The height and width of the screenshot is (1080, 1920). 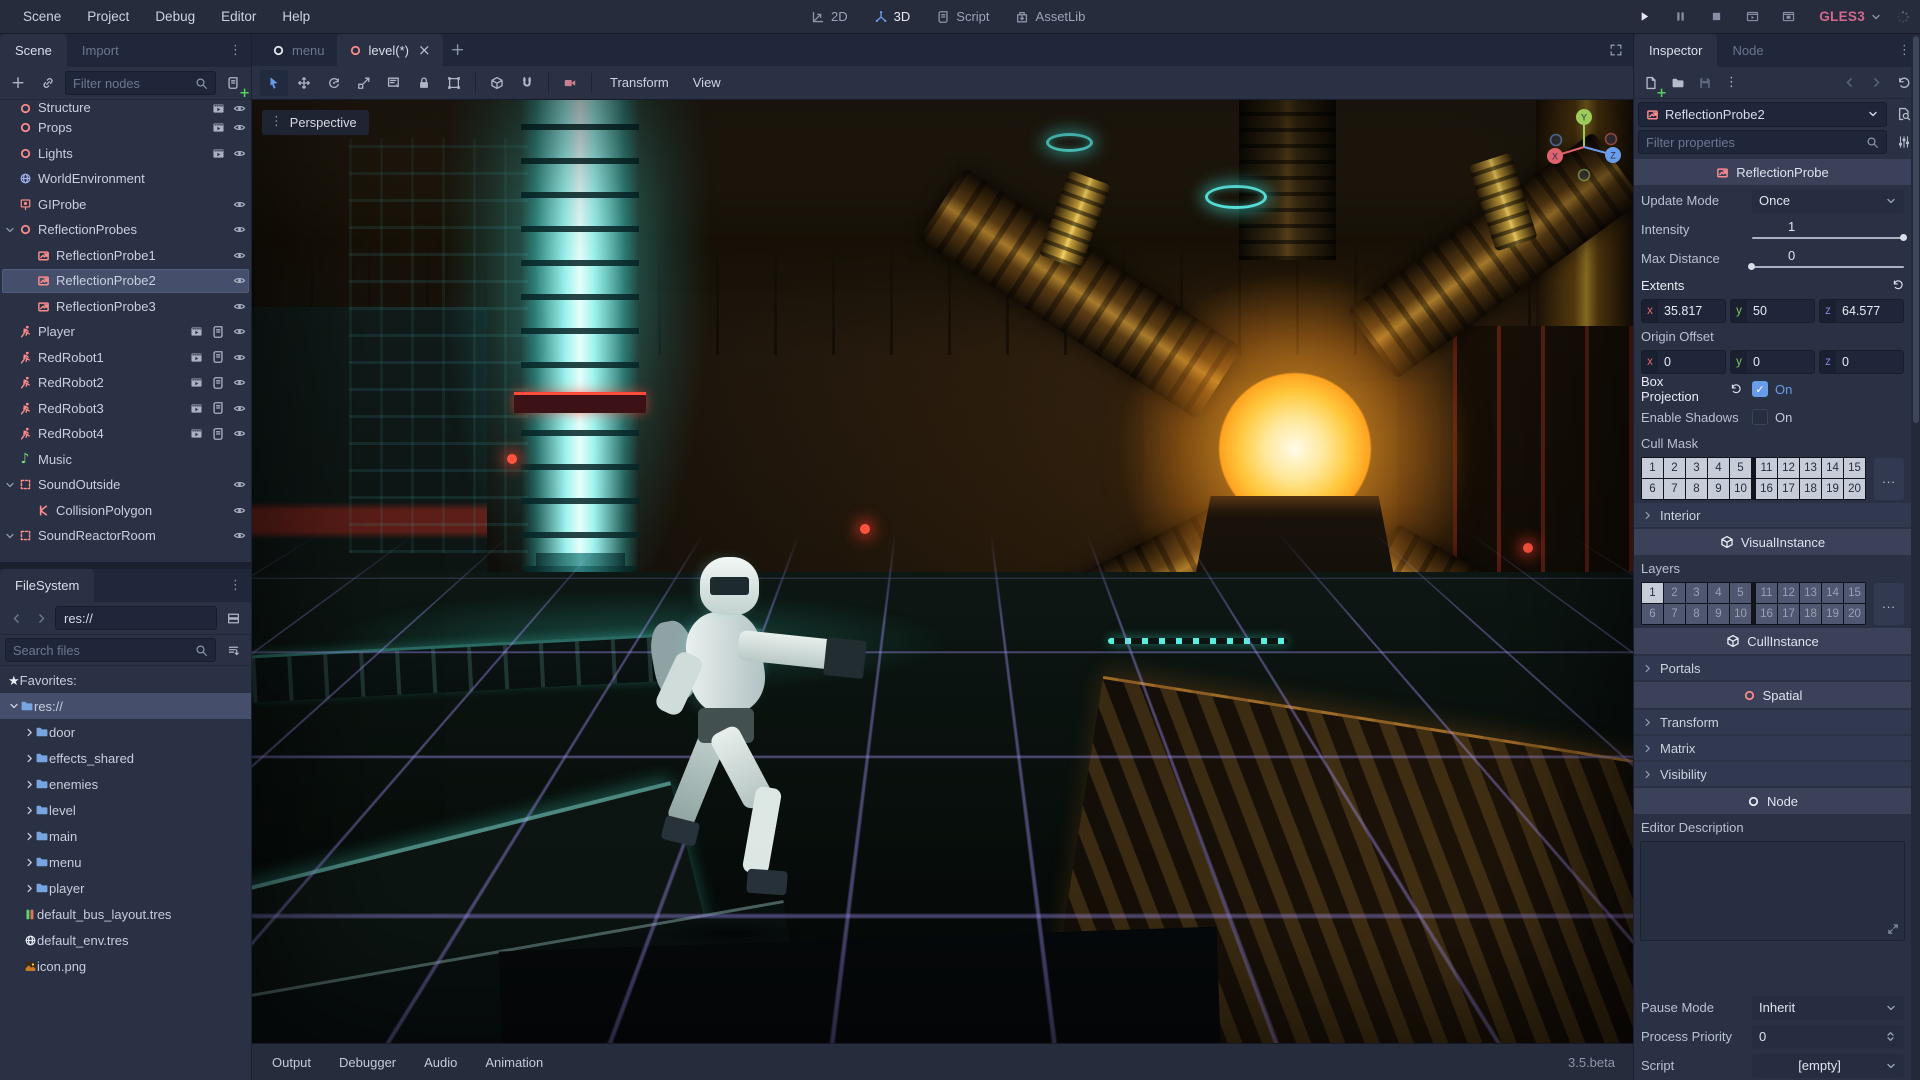 What do you see at coordinates (296, 17) in the screenshot?
I see `menu-help: Help` at bounding box center [296, 17].